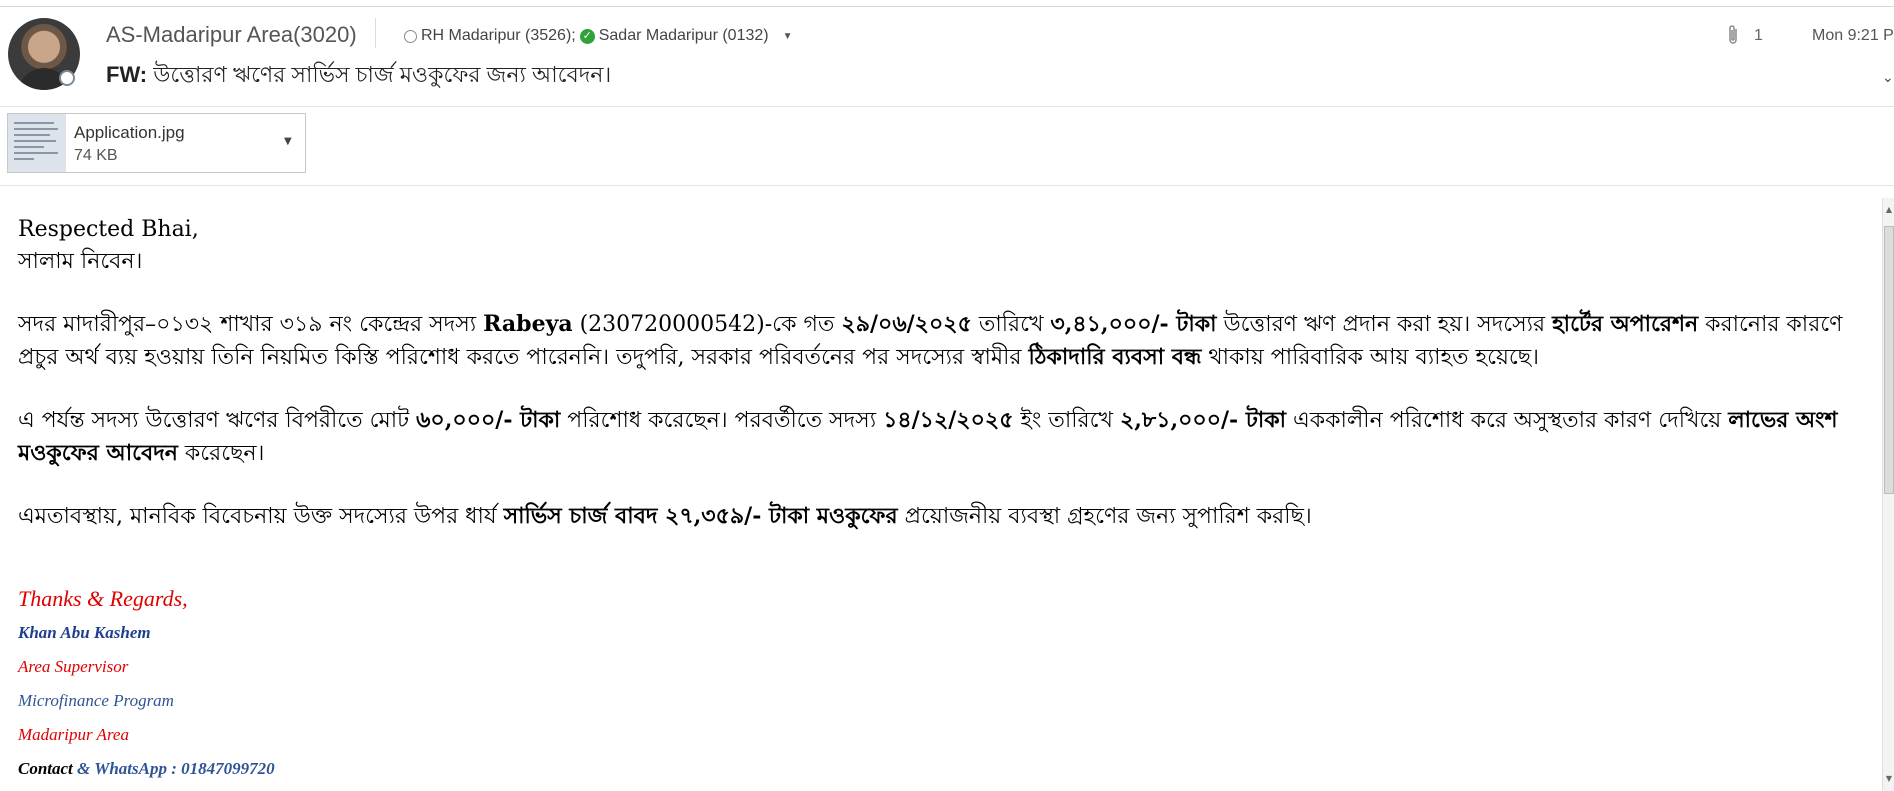  What do you see at coordinates (498, 36) in the screenshot?
I see `recipient-1: RH Madaripur (3526);` at bounding box center [498, 36].